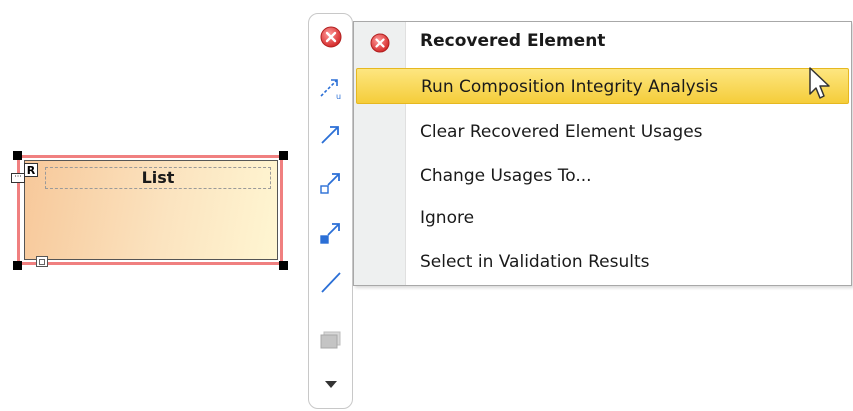 Image resolution: width=853 pixels, height=411 pixels. What do you see at coordinates (561, 132) in the screenshot?
I see `menu-item-label: Clear Recovered Element Usages` at bounding box center [561, 132].